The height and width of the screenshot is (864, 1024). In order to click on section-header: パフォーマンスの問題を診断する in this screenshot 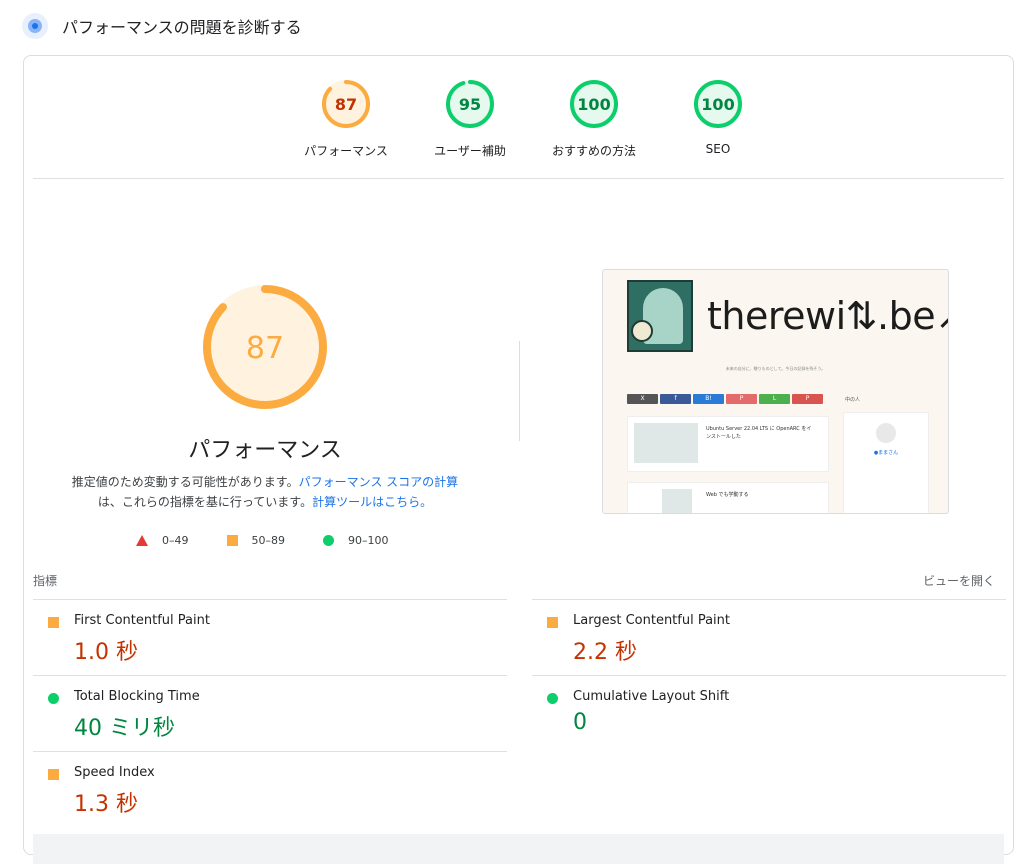, I will do `click(162, 26)`.